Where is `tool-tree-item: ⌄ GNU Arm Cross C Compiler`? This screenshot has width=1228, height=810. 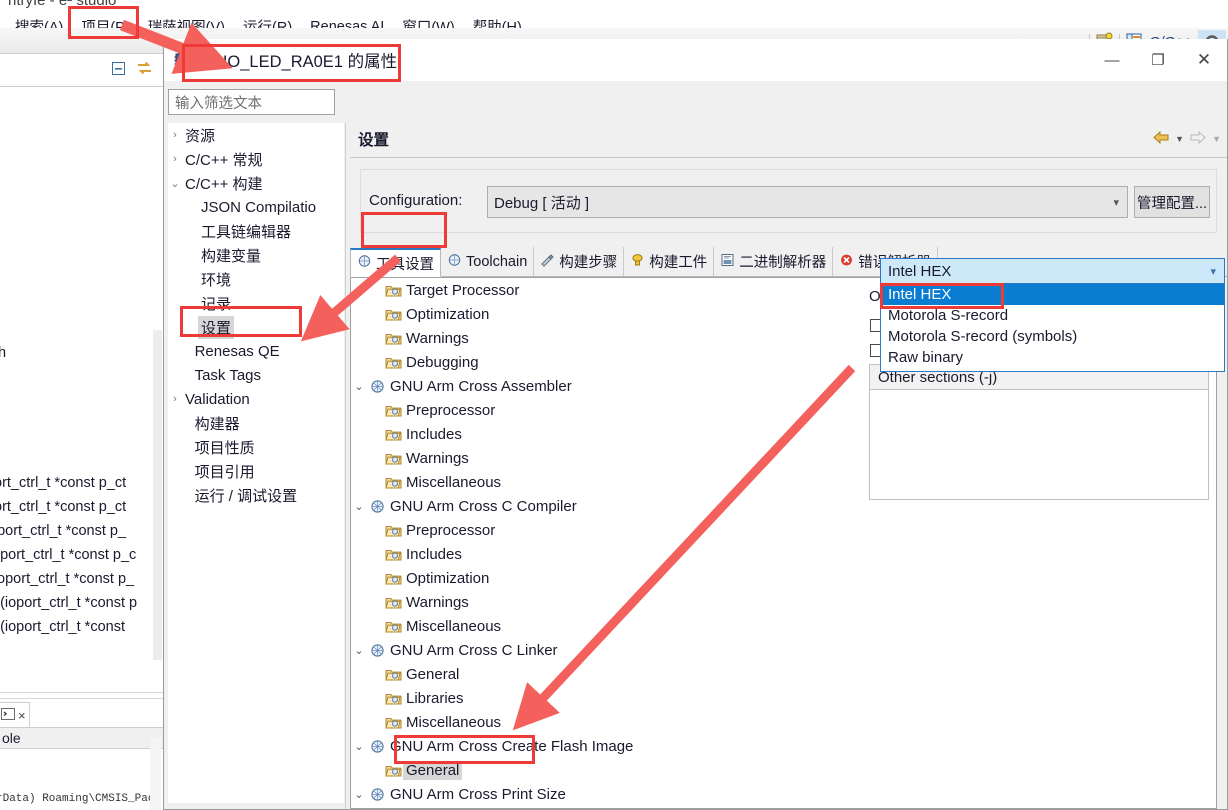 tool-tree-item: ⌄ GNU Arm Cross C Compiler is located at coordinates (607, 506).